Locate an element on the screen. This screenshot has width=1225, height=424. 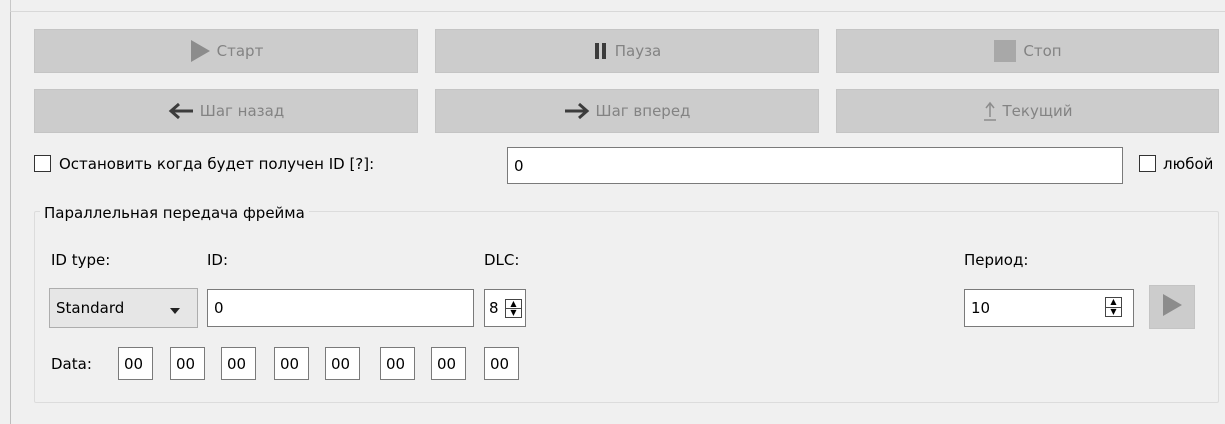
data-label: Data: is located at coordinates (71, 364).